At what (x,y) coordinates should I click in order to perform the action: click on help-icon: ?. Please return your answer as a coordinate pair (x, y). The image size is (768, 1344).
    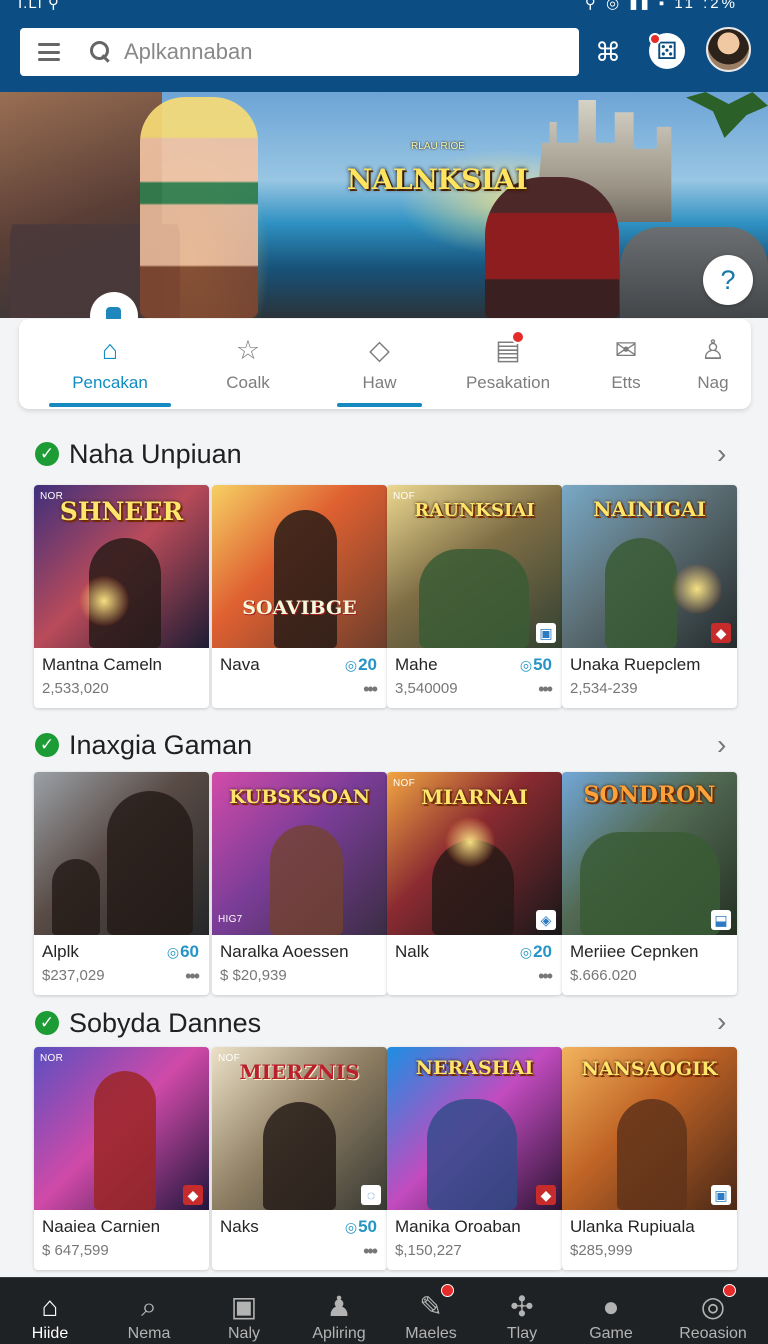
    Looking at the image, I should click on (728, 280).